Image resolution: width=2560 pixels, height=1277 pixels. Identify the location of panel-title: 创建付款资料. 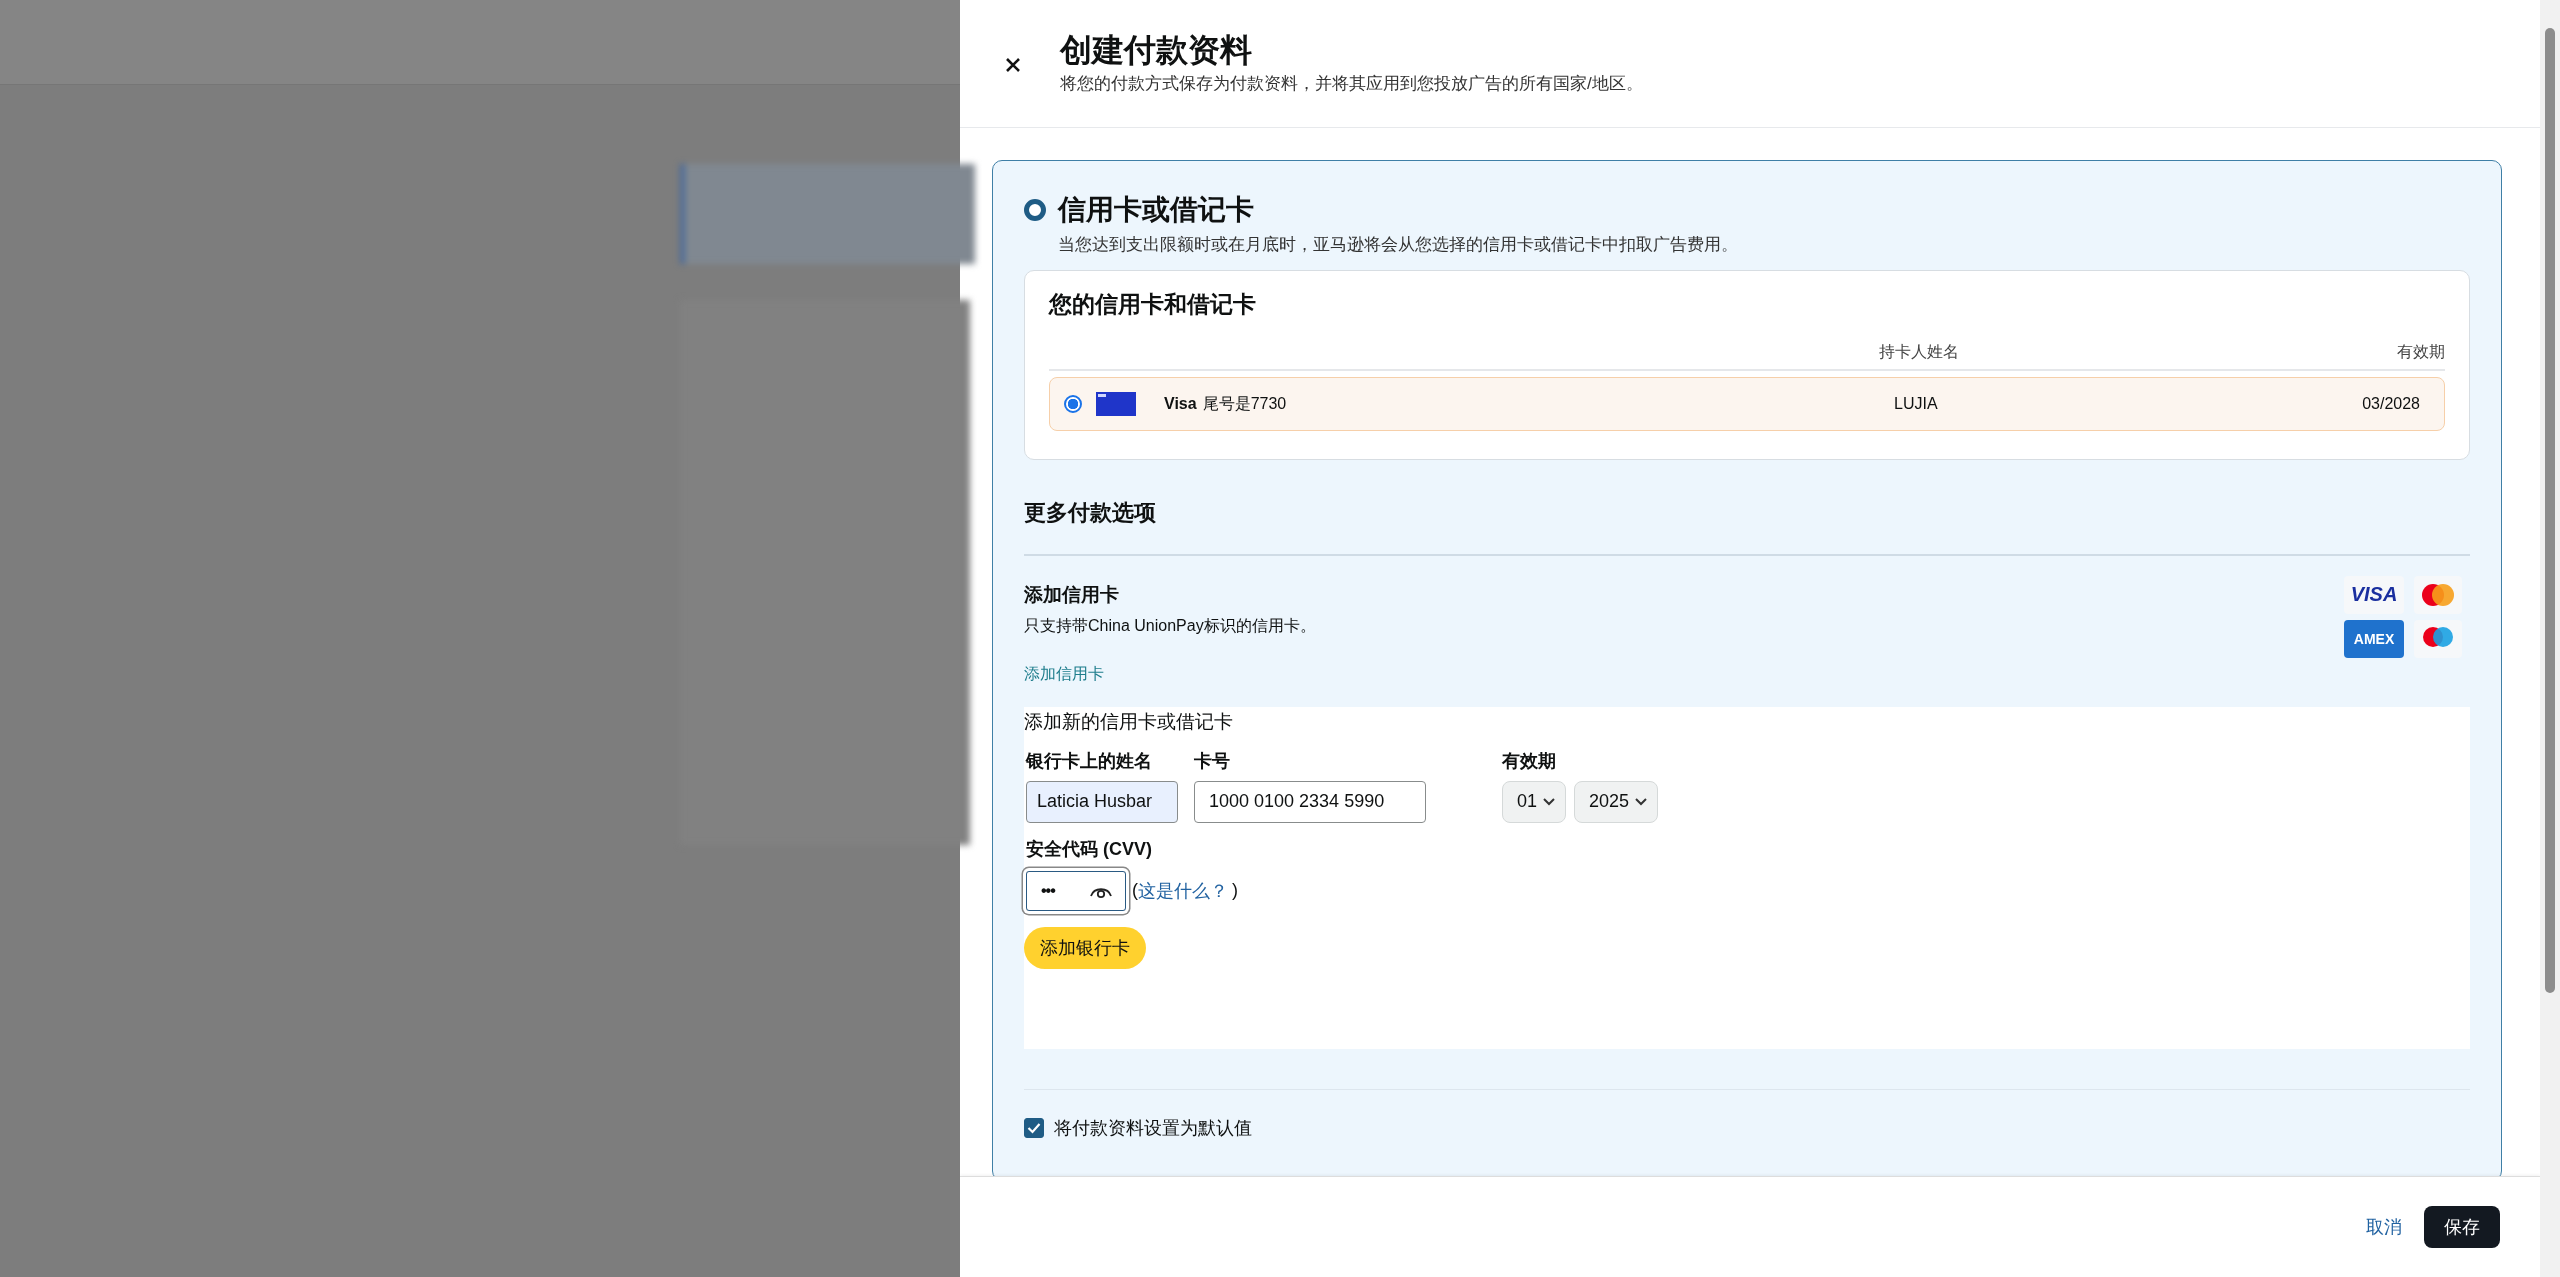
(1156, 50).